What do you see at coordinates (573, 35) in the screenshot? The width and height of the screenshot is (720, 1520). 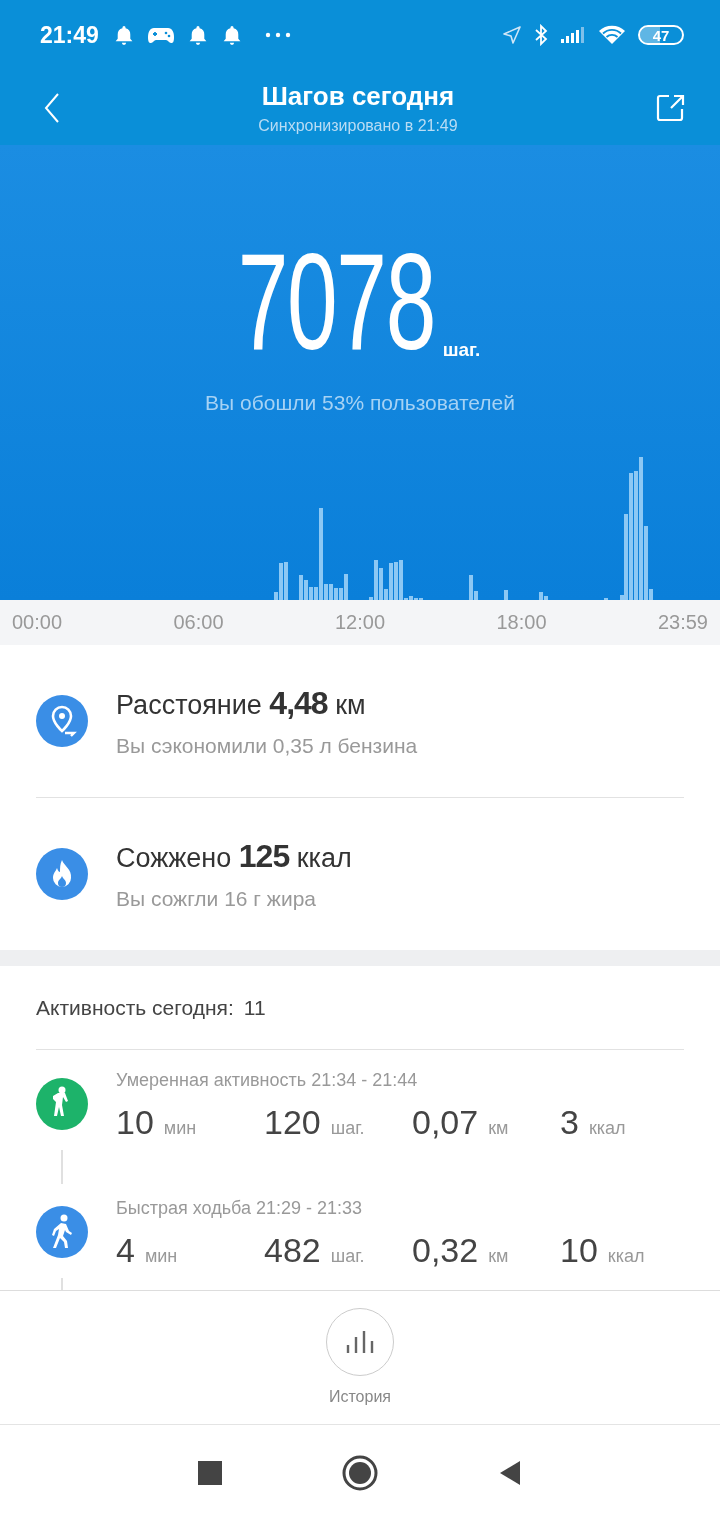 I see `signal-icon` at bounding box center [573, 35].